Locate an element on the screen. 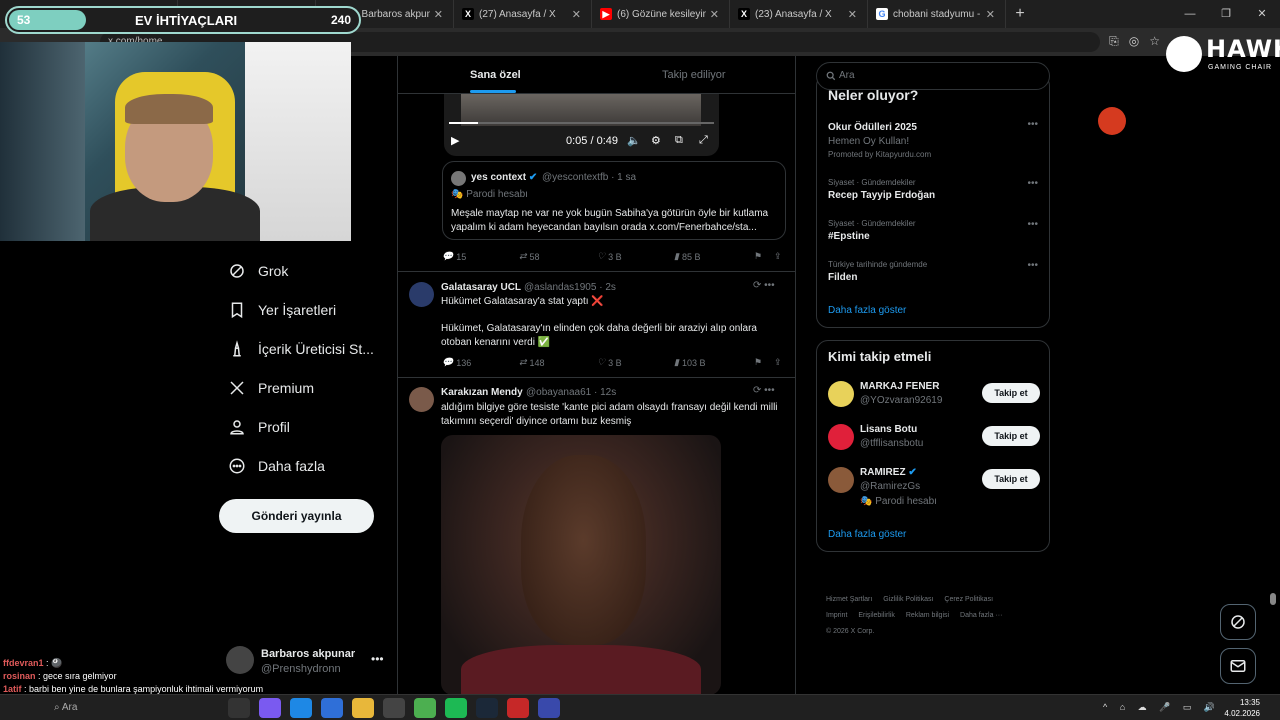  footer-link: Gizlilik Politikası is located at coordinates (908, 599).